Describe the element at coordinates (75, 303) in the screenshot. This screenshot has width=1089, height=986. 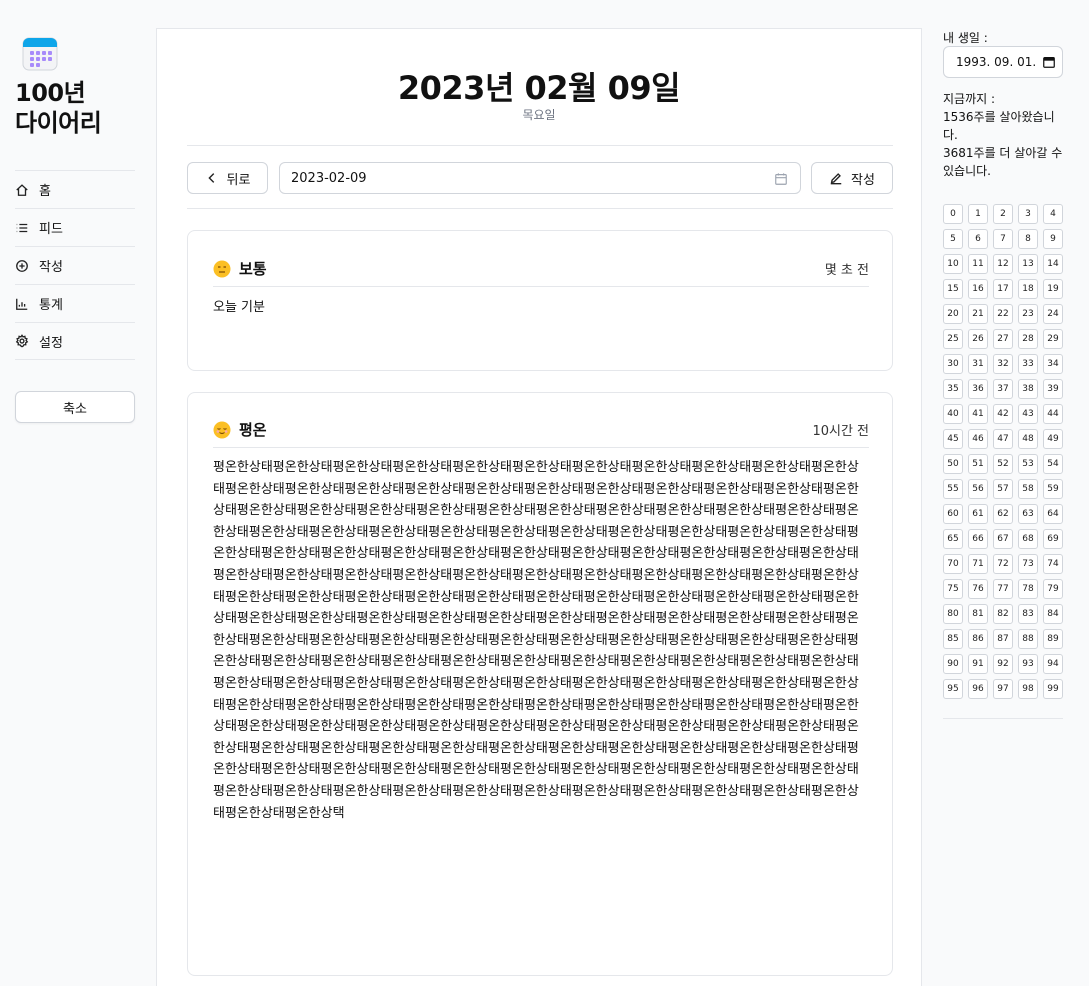
I see `sidebar-item-stats: 통계` at that location.